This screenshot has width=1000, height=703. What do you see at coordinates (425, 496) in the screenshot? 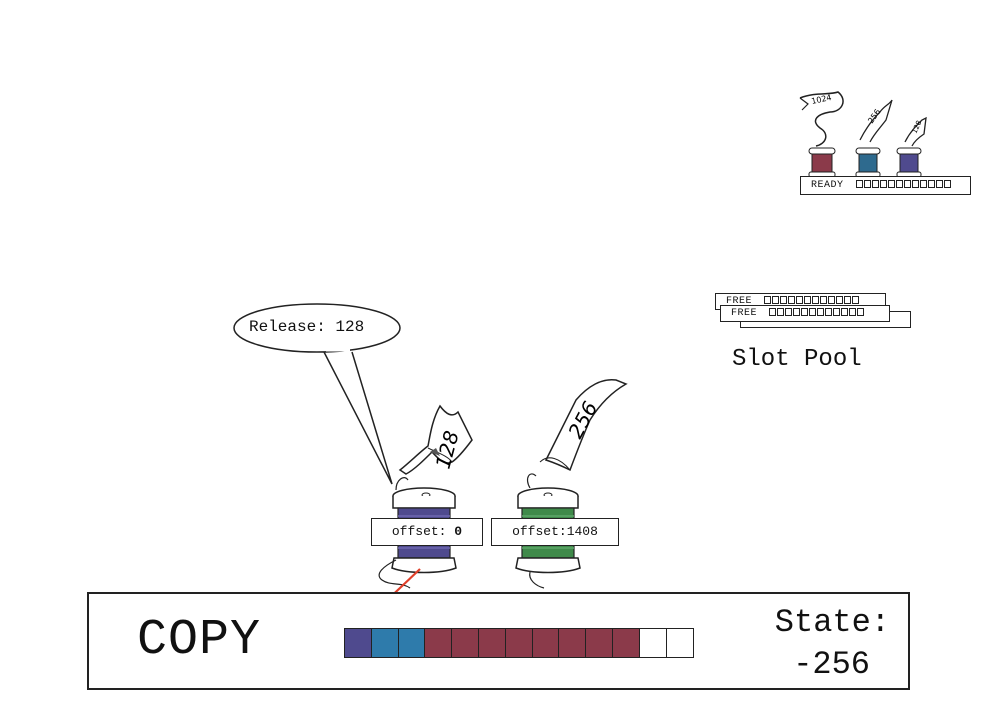
I see `spool-128: 128` at bounding box center [425, 496].